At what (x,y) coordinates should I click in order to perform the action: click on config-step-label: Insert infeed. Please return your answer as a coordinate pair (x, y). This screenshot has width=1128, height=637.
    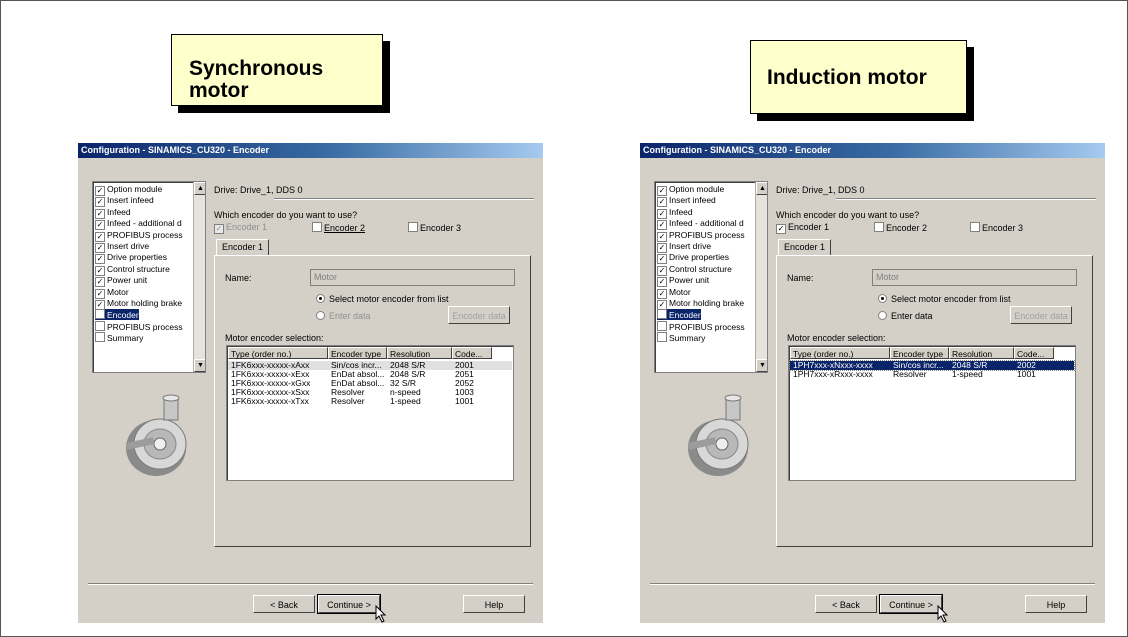
    Looking at the image, I should click on (692, 200).